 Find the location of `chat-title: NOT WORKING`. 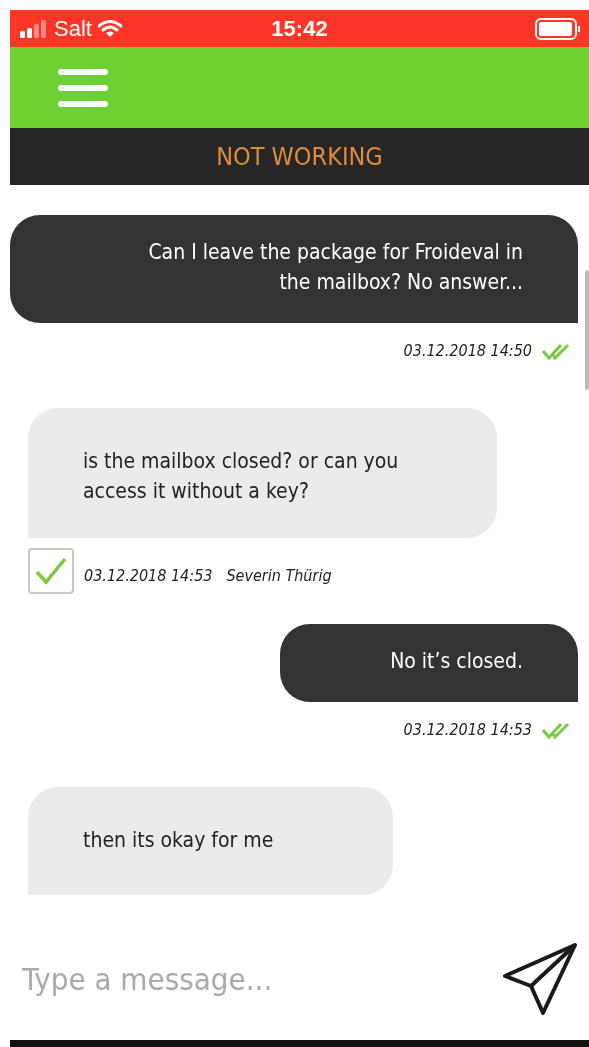

chat-title: NOT WORKING is located at coordinates (299, 156).